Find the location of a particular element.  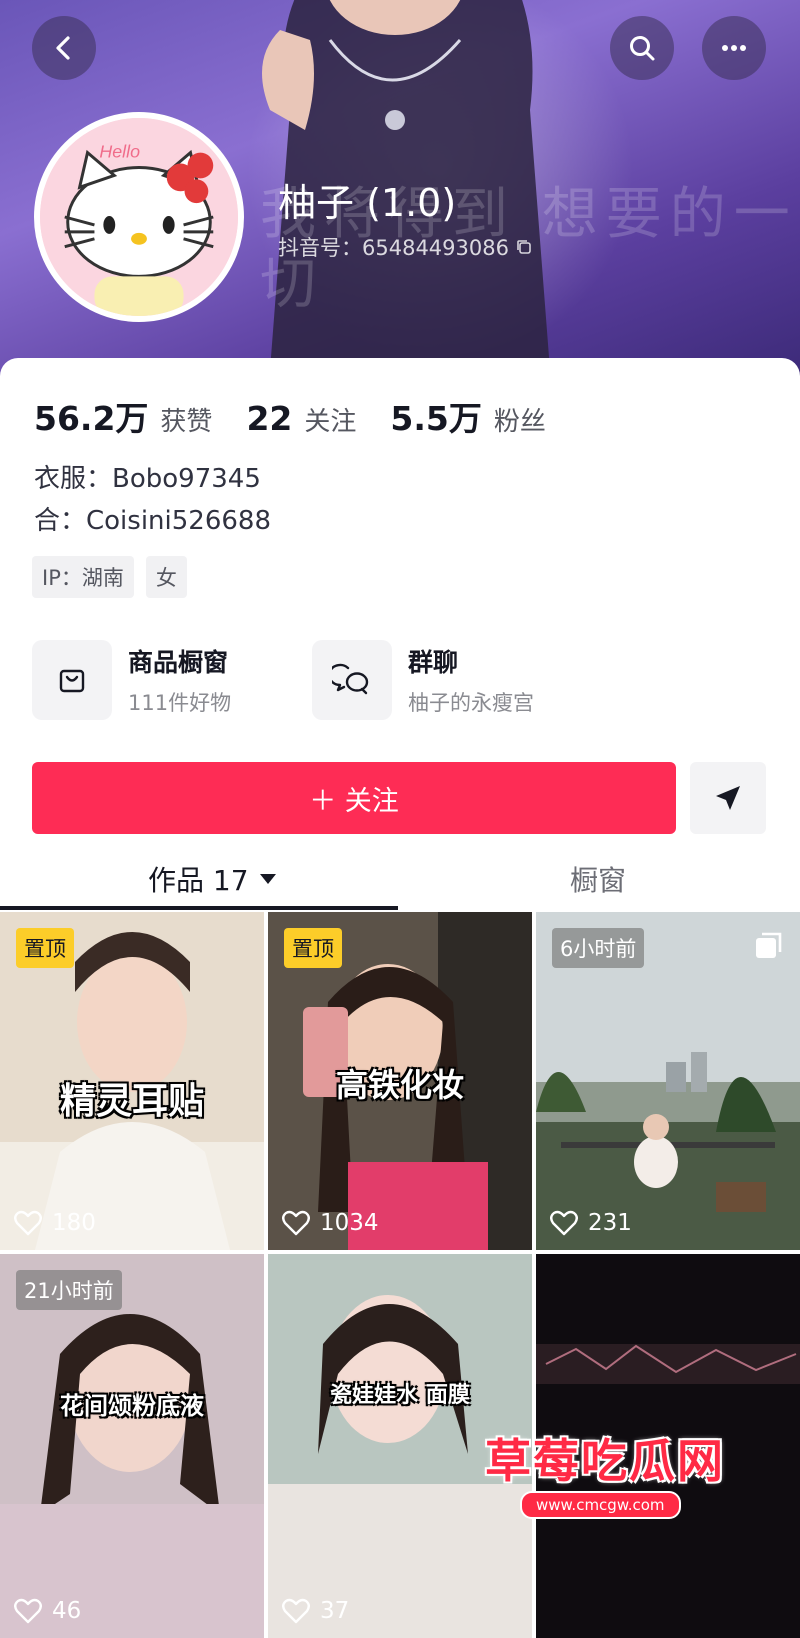

stat-value: 22 is located at coordinates (269, 418).